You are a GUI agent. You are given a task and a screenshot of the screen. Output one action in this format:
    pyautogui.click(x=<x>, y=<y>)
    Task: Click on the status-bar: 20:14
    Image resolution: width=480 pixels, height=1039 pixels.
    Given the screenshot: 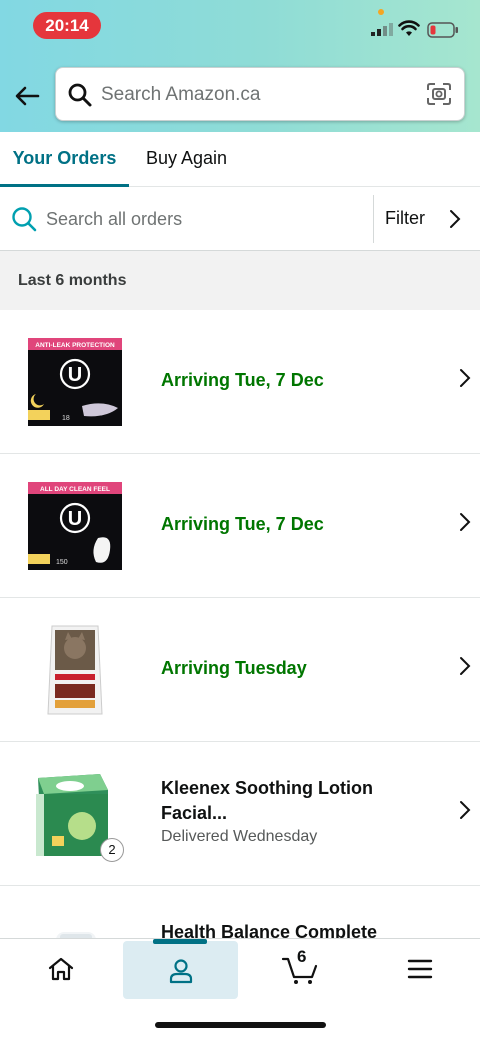 What is the action you would take?
    pyautogui.click(x=240, y=26)
    